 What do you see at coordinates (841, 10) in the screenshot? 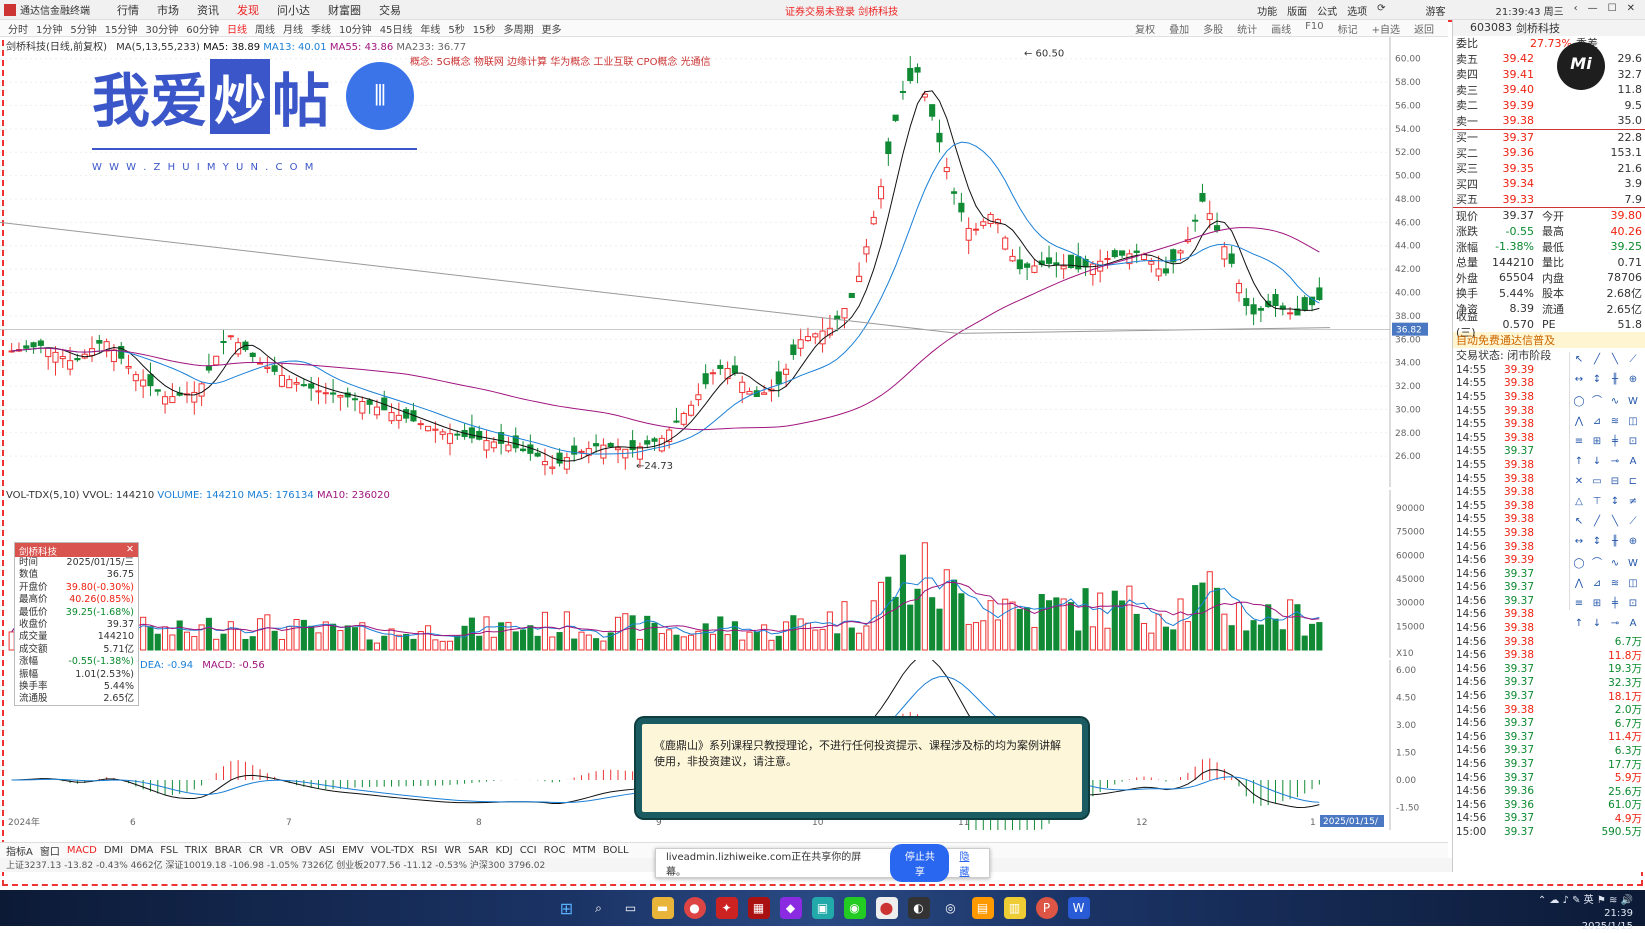
I see `login-notice: 证券交易未登录 剑桥科技` at bounding box center [841, 10].